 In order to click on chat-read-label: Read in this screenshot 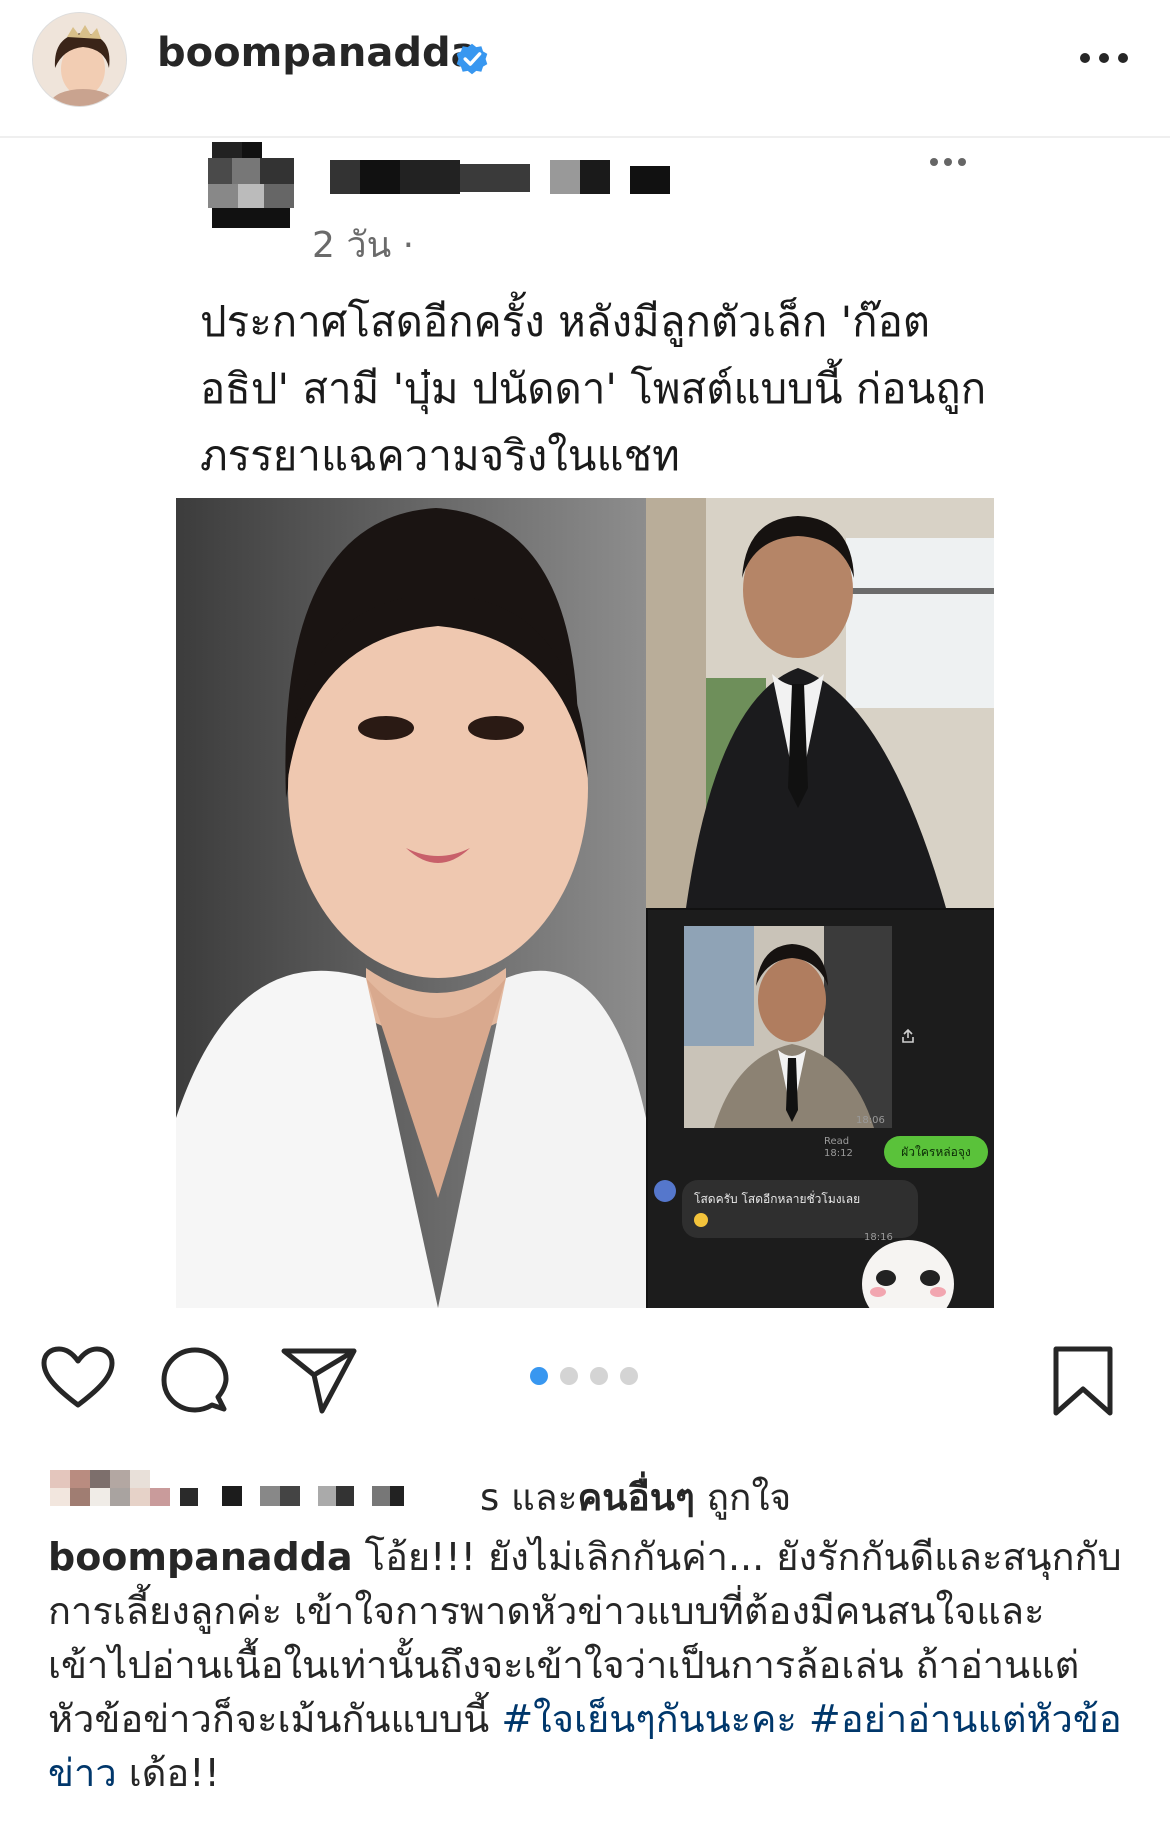, I will do `click(837, 1141)`.